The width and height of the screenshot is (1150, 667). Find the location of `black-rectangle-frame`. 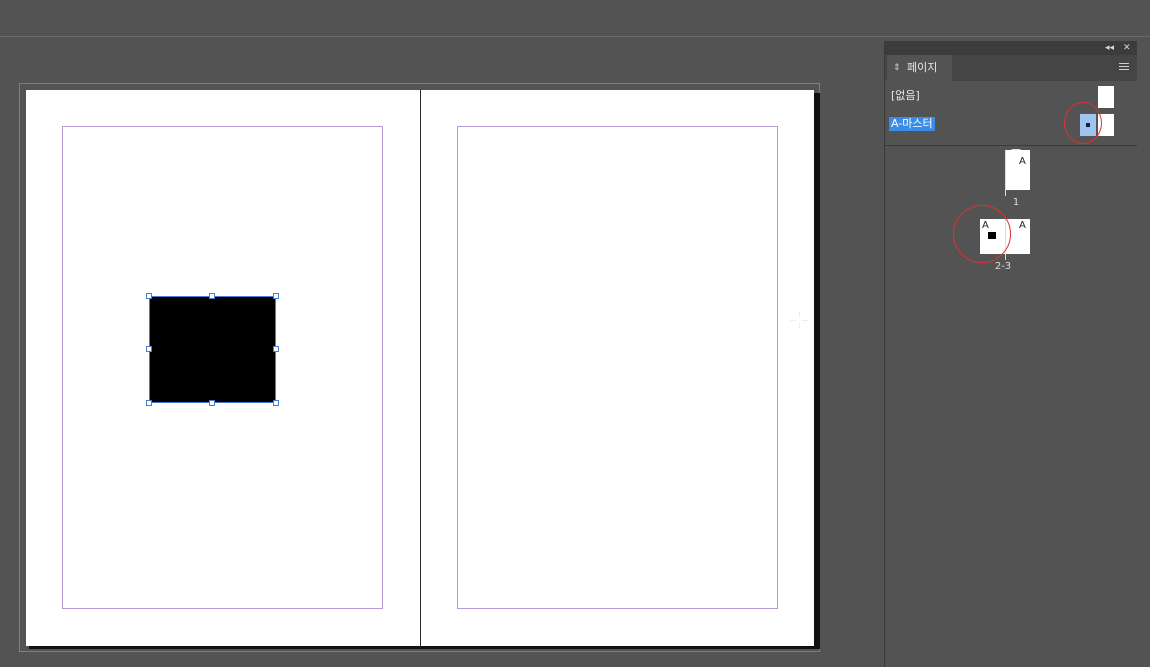

black-rectangle-frame is located at coordinates (212, 349).